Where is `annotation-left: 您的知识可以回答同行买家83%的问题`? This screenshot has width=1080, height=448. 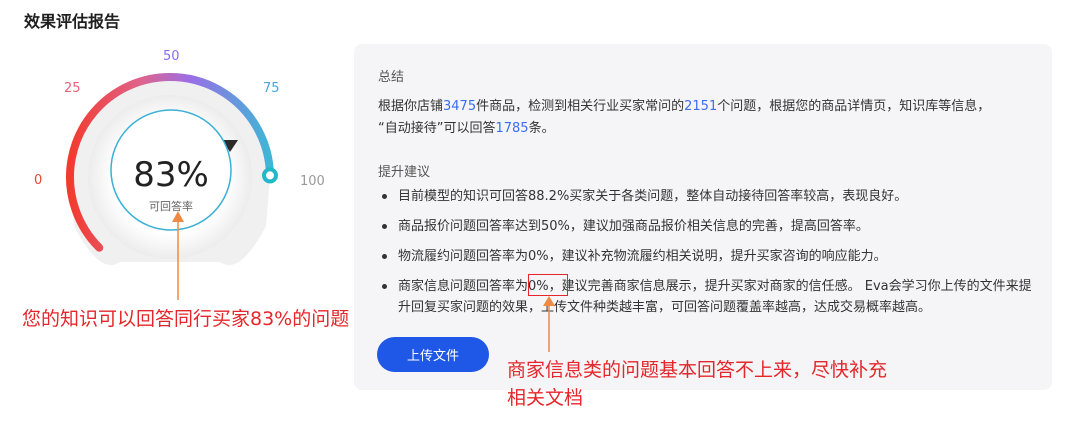 annotation-left: 您的知识可以回答同行买家83%的问题 is located at coordinates (186, 319).